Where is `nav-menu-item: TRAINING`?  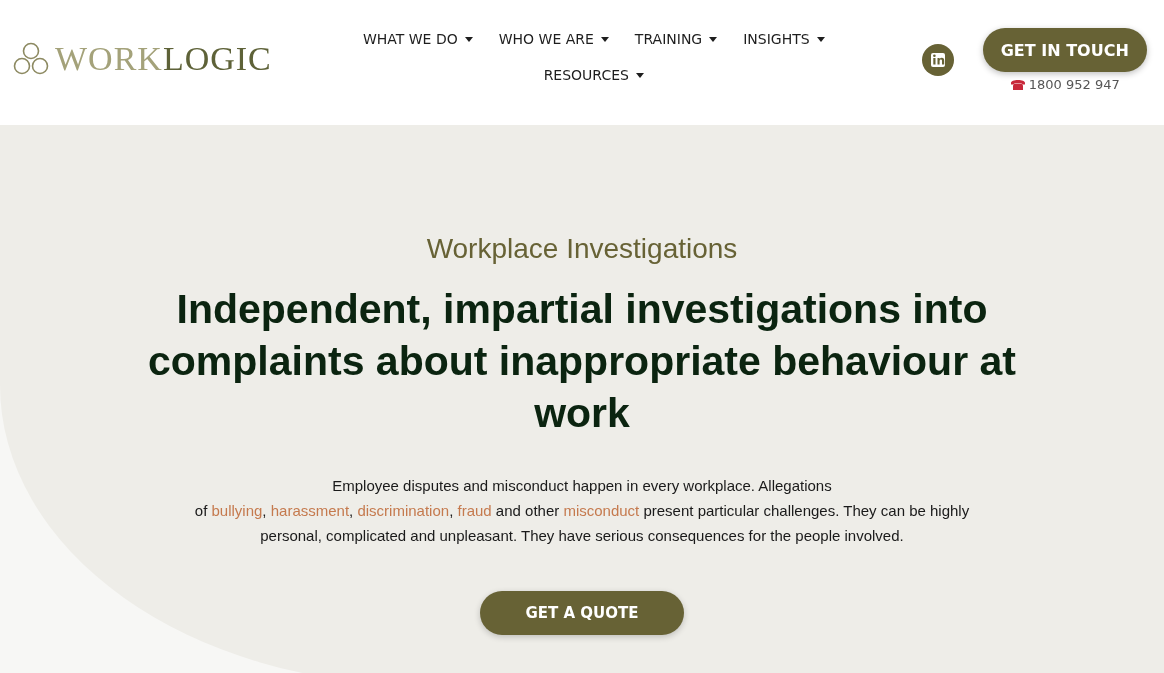 nav-menu-item: TRAINING is located at coordinates (676, 39).